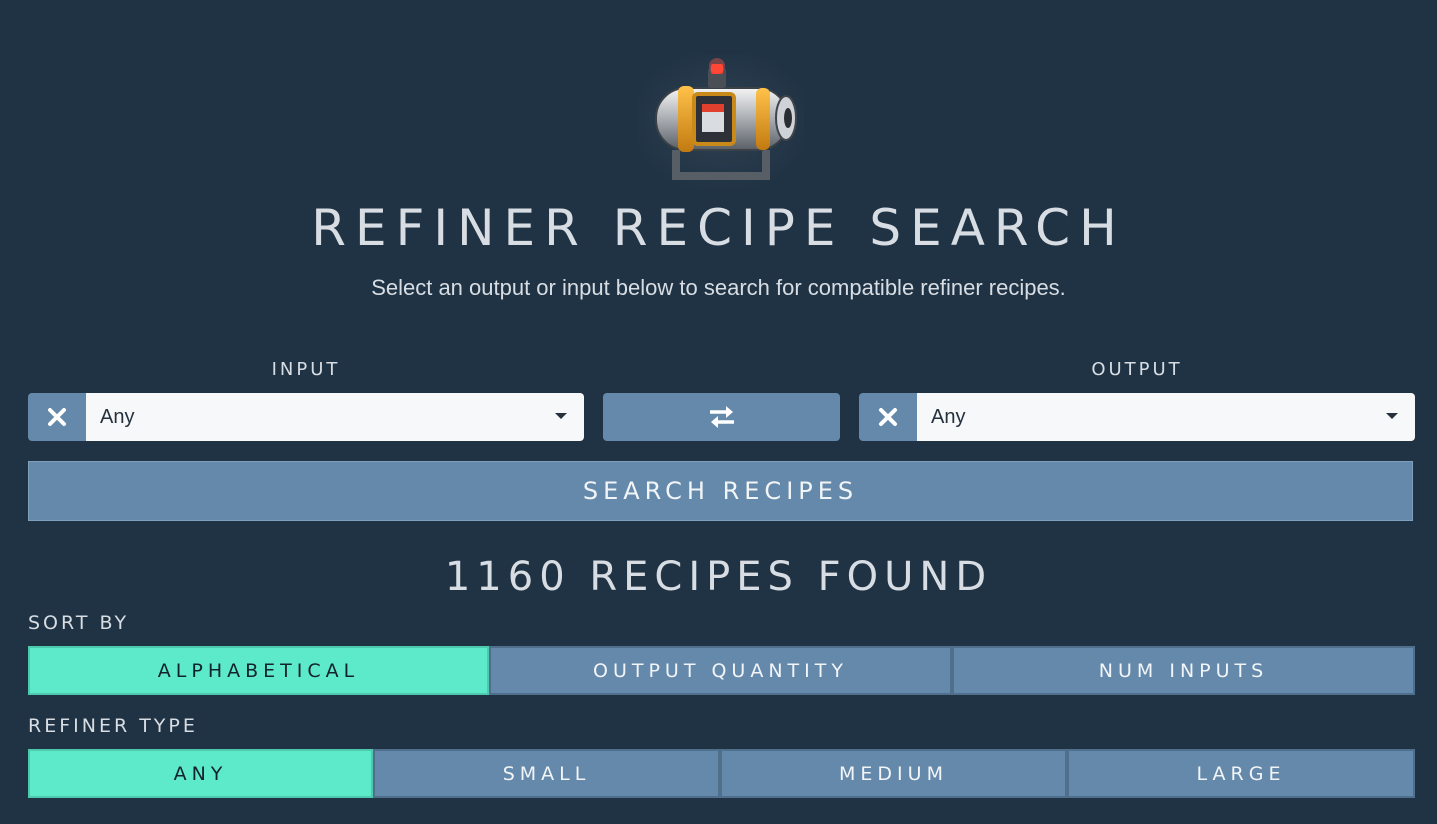 Image resolution: width=1437 pixels, height=824 pixels. I want to click on refiner-type-any: ANY, so click(200, 773).